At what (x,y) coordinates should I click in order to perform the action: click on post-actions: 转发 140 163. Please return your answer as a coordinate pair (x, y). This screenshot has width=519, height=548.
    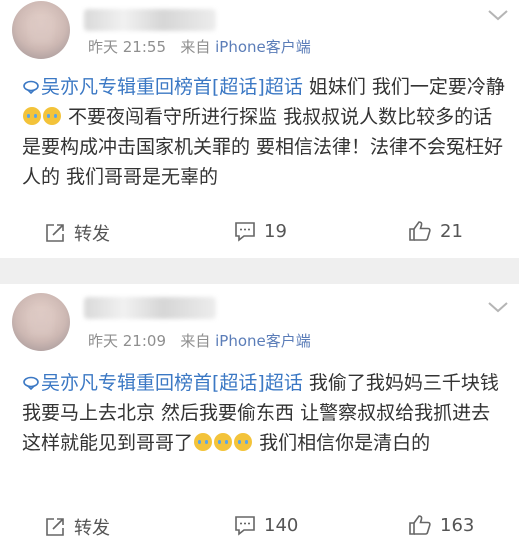
    Looking at the image, I should click on (259, 528).